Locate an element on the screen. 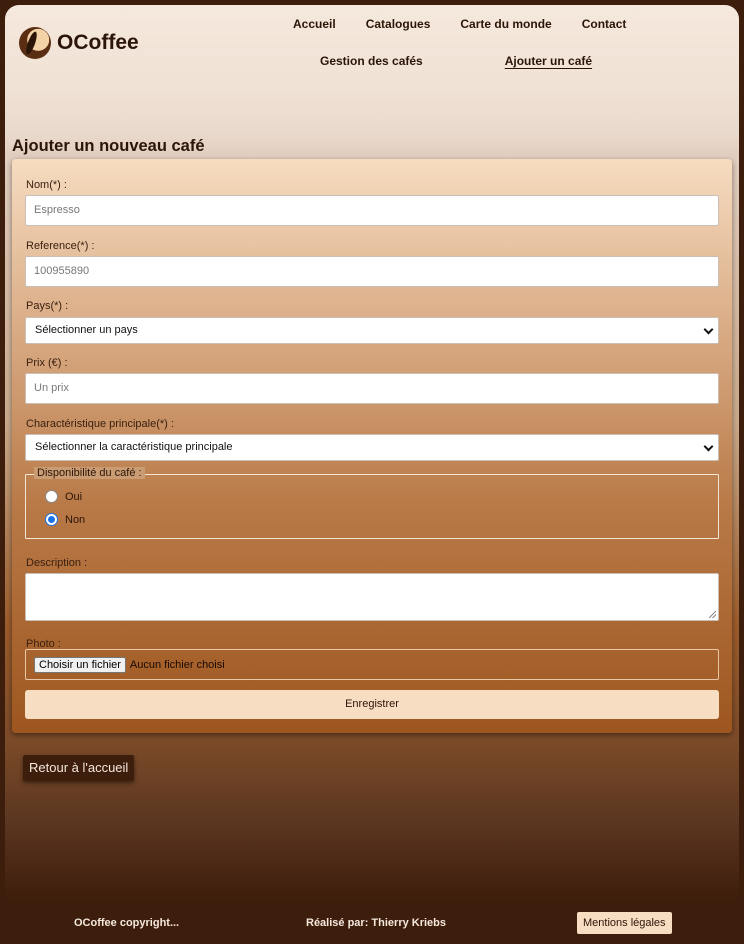  availability-yes-option: Oui is located at coordinates (63, 496).